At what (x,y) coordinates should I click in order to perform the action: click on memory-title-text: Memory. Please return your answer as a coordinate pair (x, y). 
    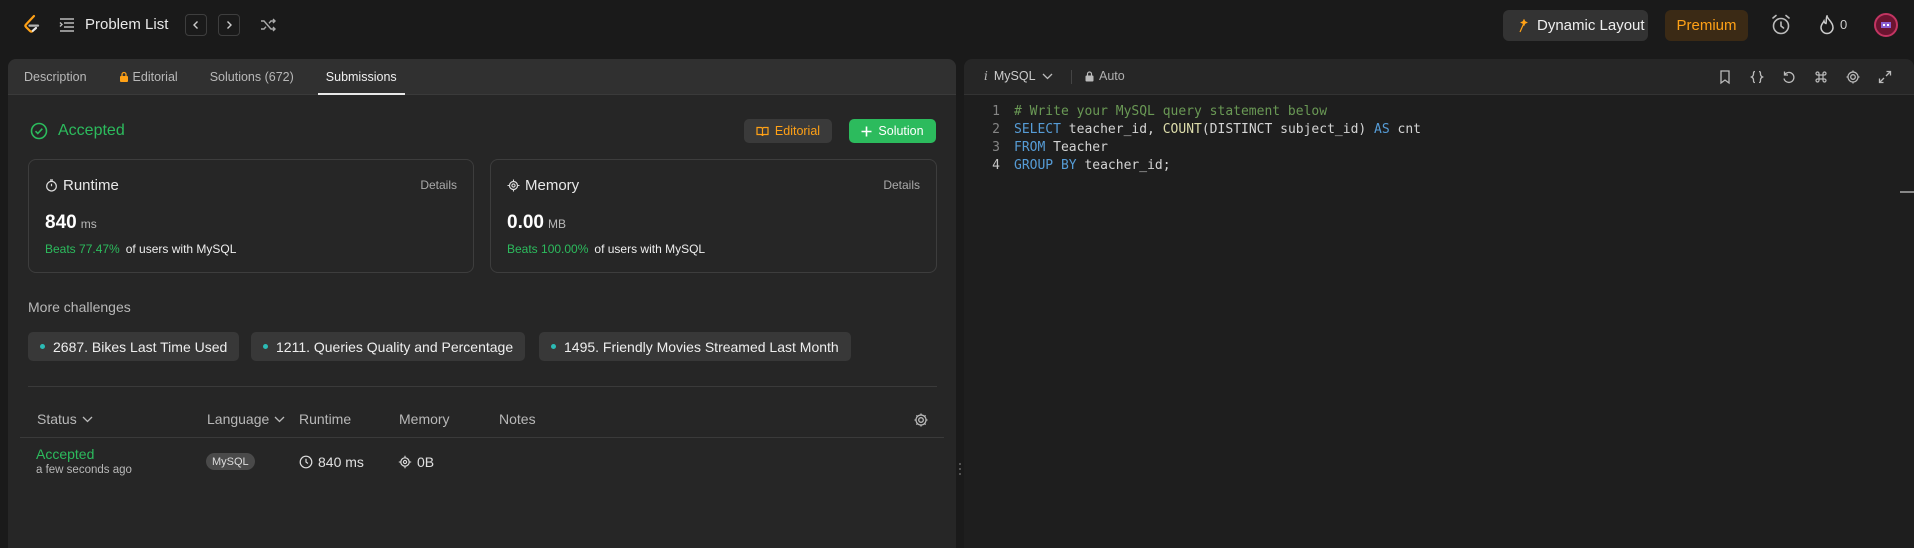
    Looking at the image, I should click on (552, 185).